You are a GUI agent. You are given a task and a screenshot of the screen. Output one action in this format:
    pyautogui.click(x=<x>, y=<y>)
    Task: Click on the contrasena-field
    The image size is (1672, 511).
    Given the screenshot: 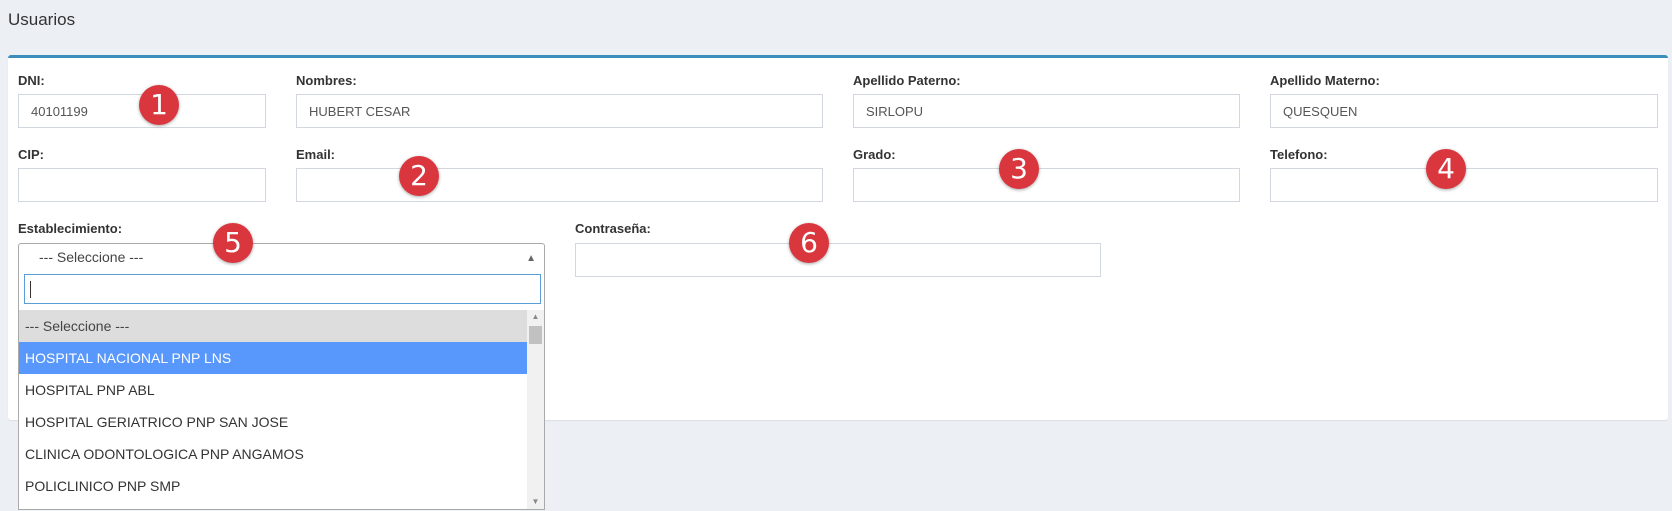 What is the action you would take?
    pyautogui.click(x=838, y=260)
    